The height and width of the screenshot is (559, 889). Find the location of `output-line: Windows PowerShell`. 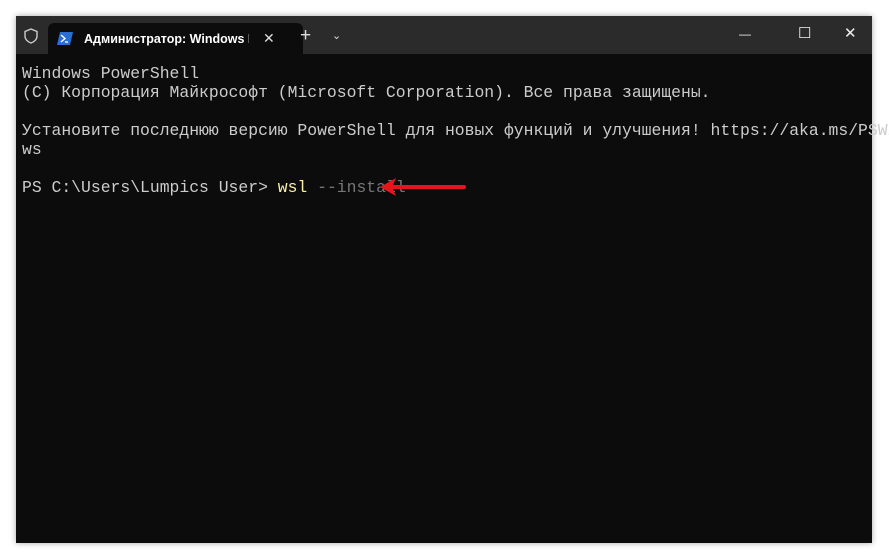

output-line: Windows PowerShell is located at coordinates (111, 73).